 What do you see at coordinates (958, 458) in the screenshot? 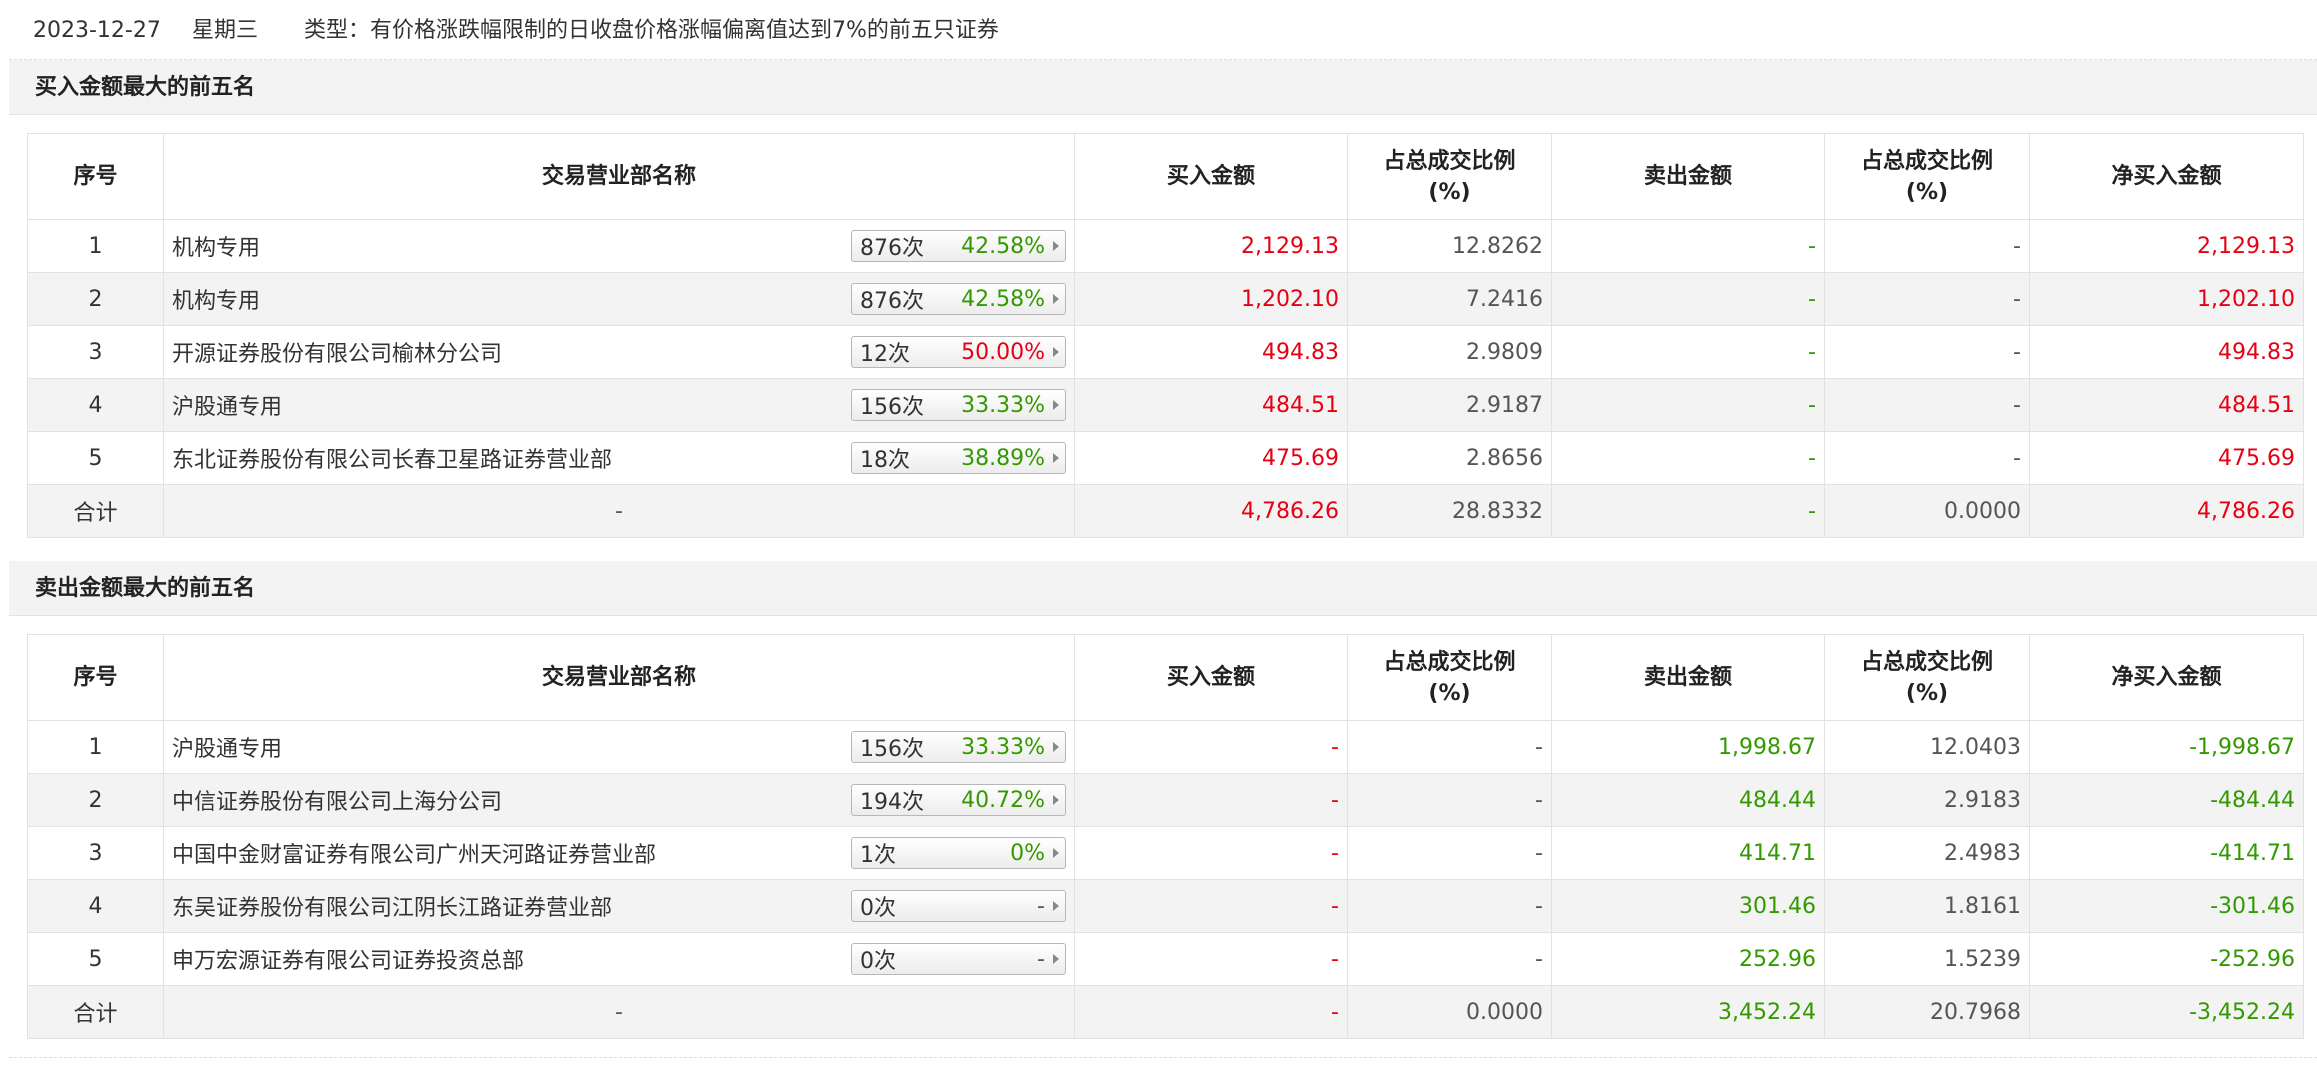
I see `dept-stats-button: 18次 38.89%` at bounding box center [958, 458].